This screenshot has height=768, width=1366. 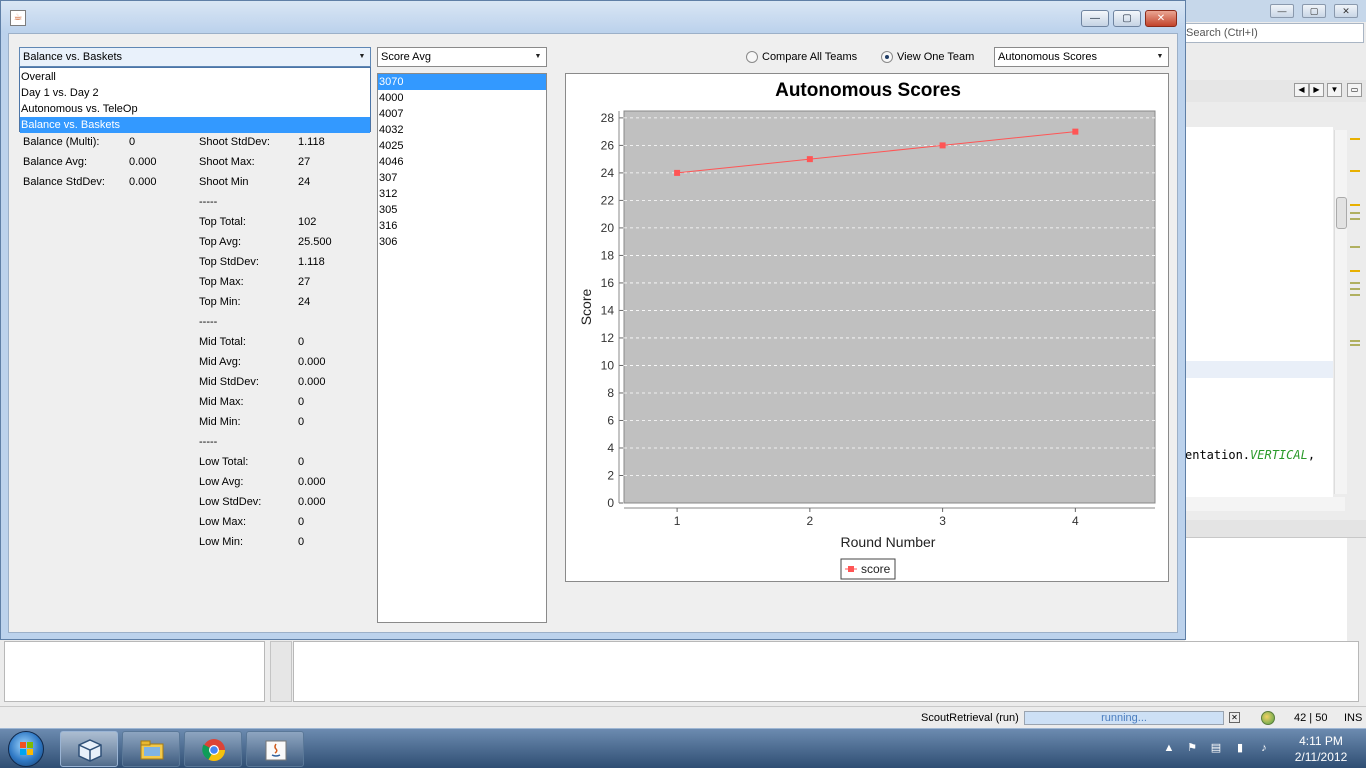 I want to click on action-center-icon: ⚑, so click(x=1192, y=748).